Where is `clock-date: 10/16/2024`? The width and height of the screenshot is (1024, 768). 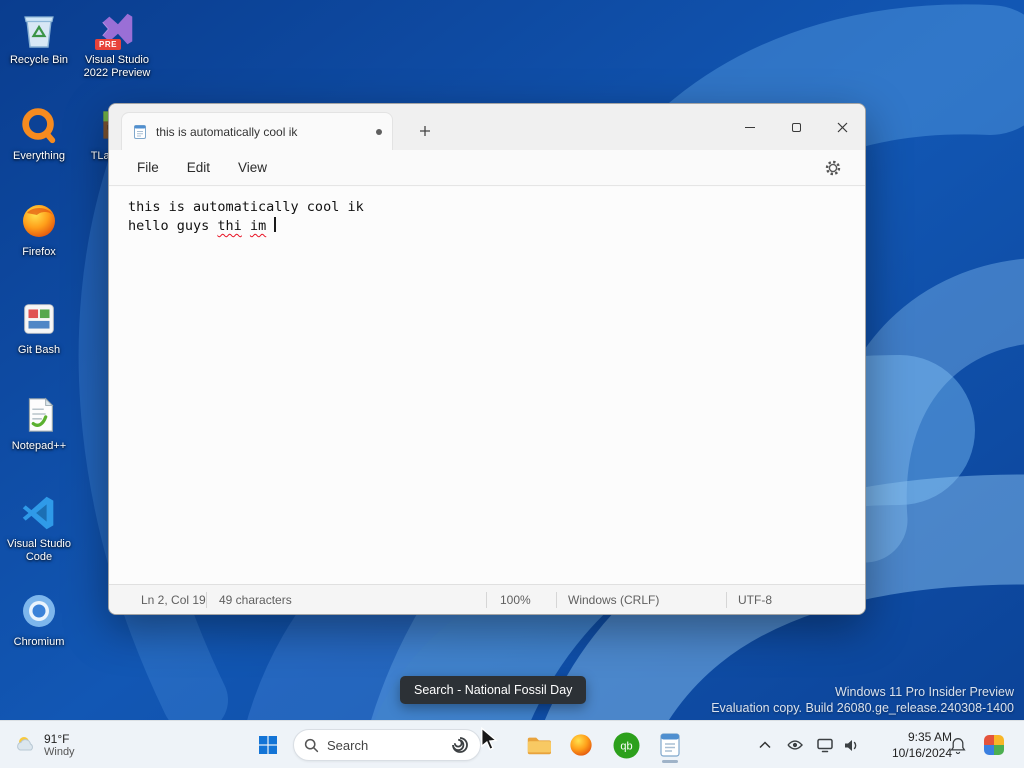
clock-date: 10/16/2024 is located at coordinates (921, 753).